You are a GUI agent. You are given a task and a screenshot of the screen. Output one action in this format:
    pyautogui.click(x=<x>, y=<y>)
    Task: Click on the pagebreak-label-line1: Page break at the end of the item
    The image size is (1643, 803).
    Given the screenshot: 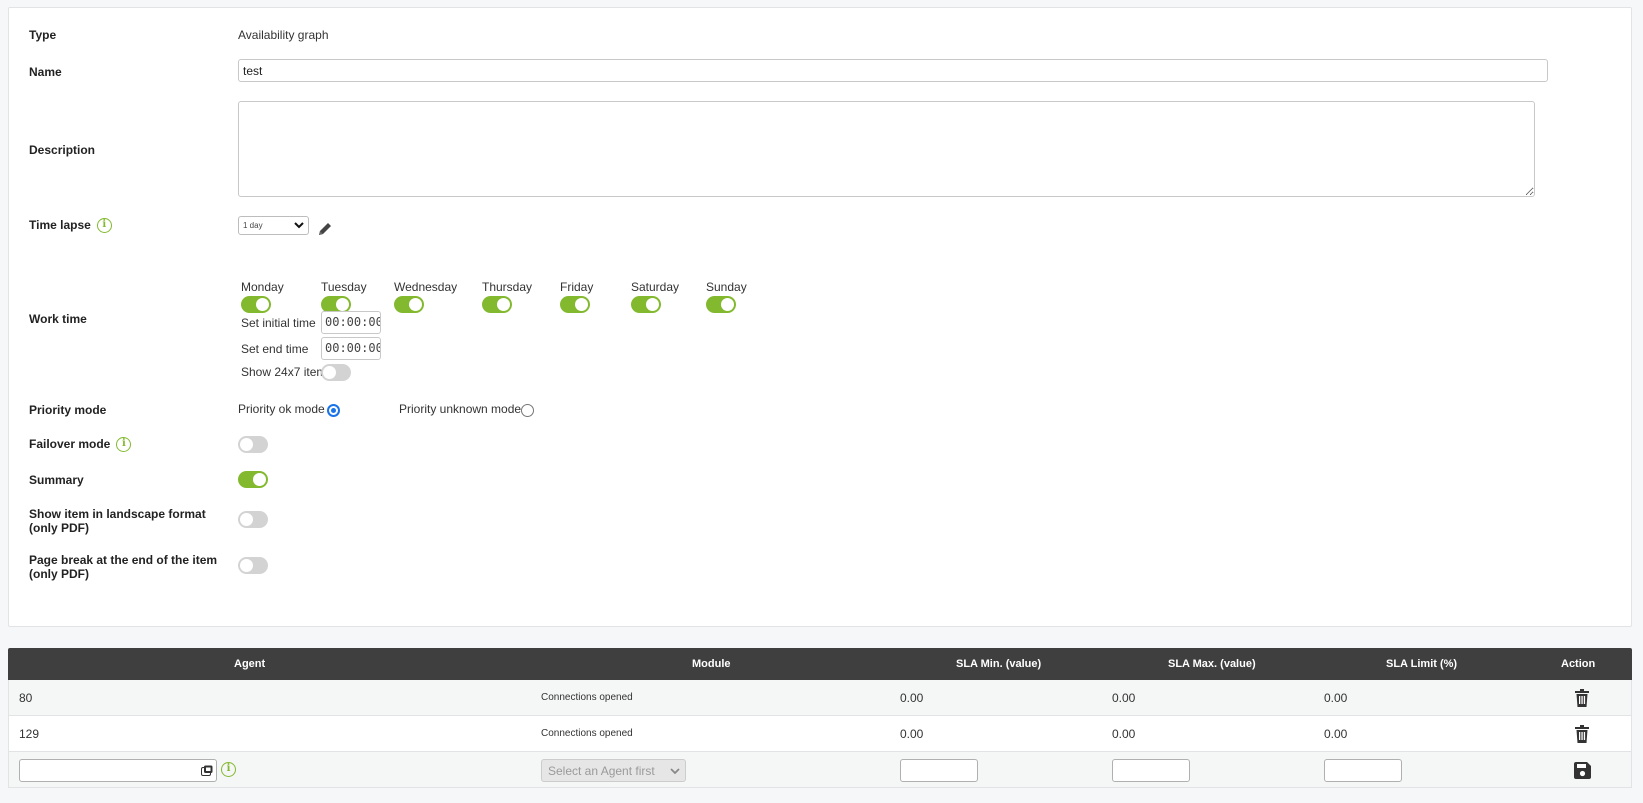 What is the action you would take?
    pyautogui.click(x=123, y=560)
    